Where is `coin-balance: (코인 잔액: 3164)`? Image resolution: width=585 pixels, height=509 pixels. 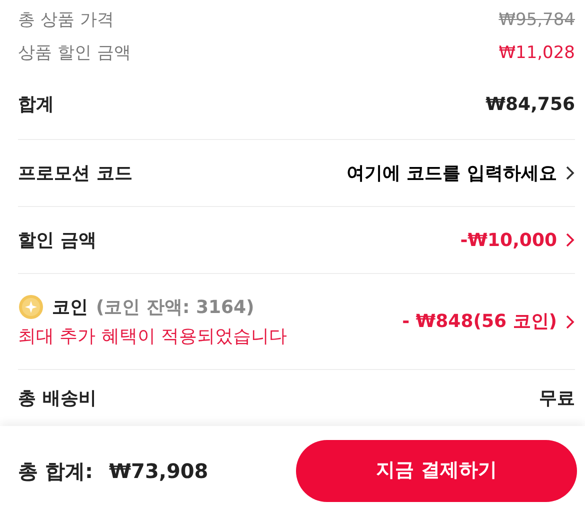 coin-balance: (코인 잔액: 3164) is located at coordinates (175, 308).